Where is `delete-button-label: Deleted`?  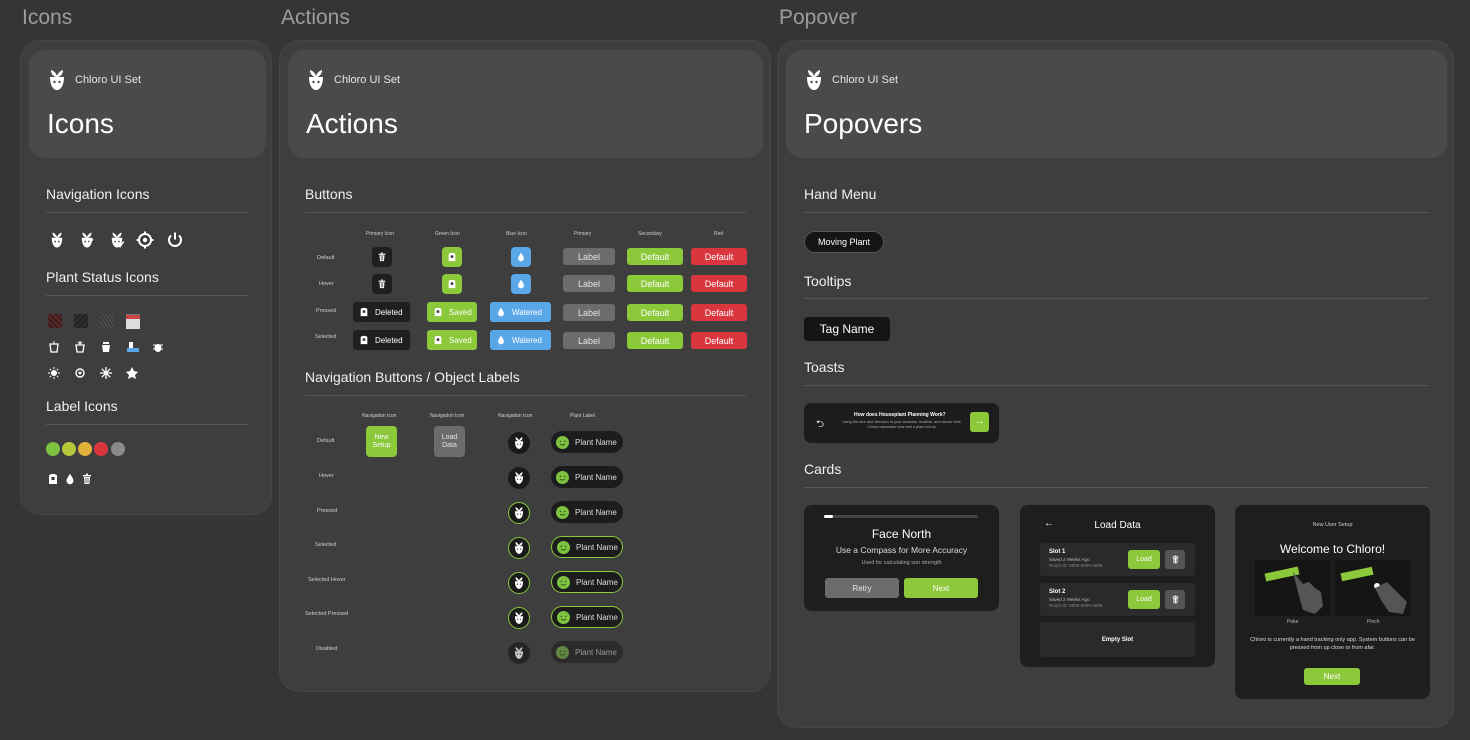
delete-button-label: Deleted is located at coordinates (389, 312).